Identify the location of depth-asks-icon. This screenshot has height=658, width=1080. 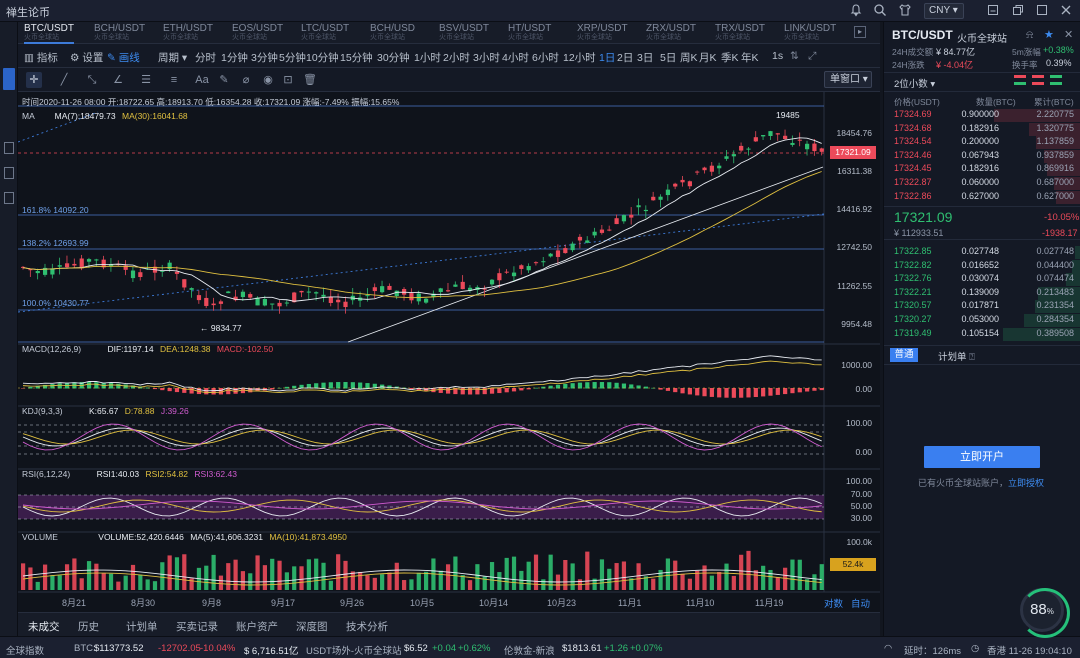
(1038, 80).